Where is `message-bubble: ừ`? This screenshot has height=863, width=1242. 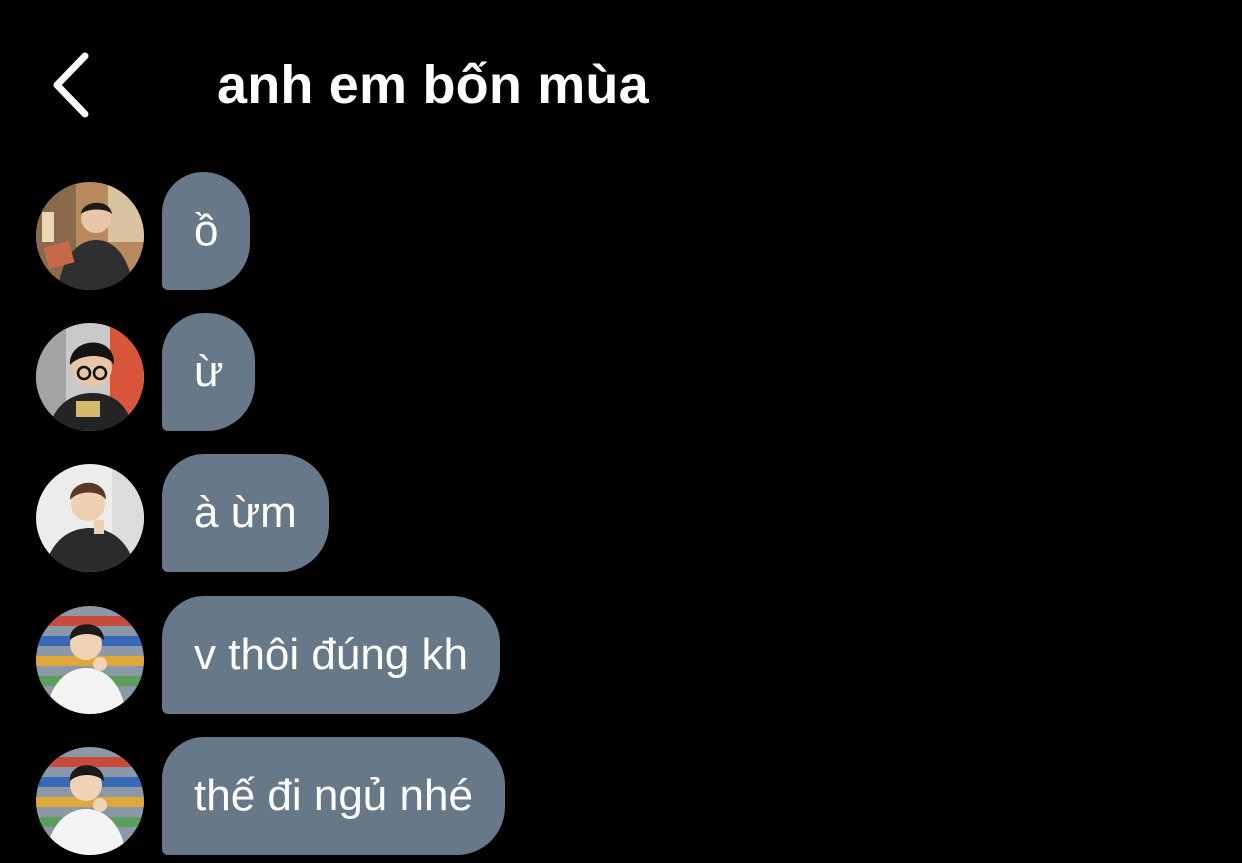
message-bubble: ừ is located at coordinates (209, 372).